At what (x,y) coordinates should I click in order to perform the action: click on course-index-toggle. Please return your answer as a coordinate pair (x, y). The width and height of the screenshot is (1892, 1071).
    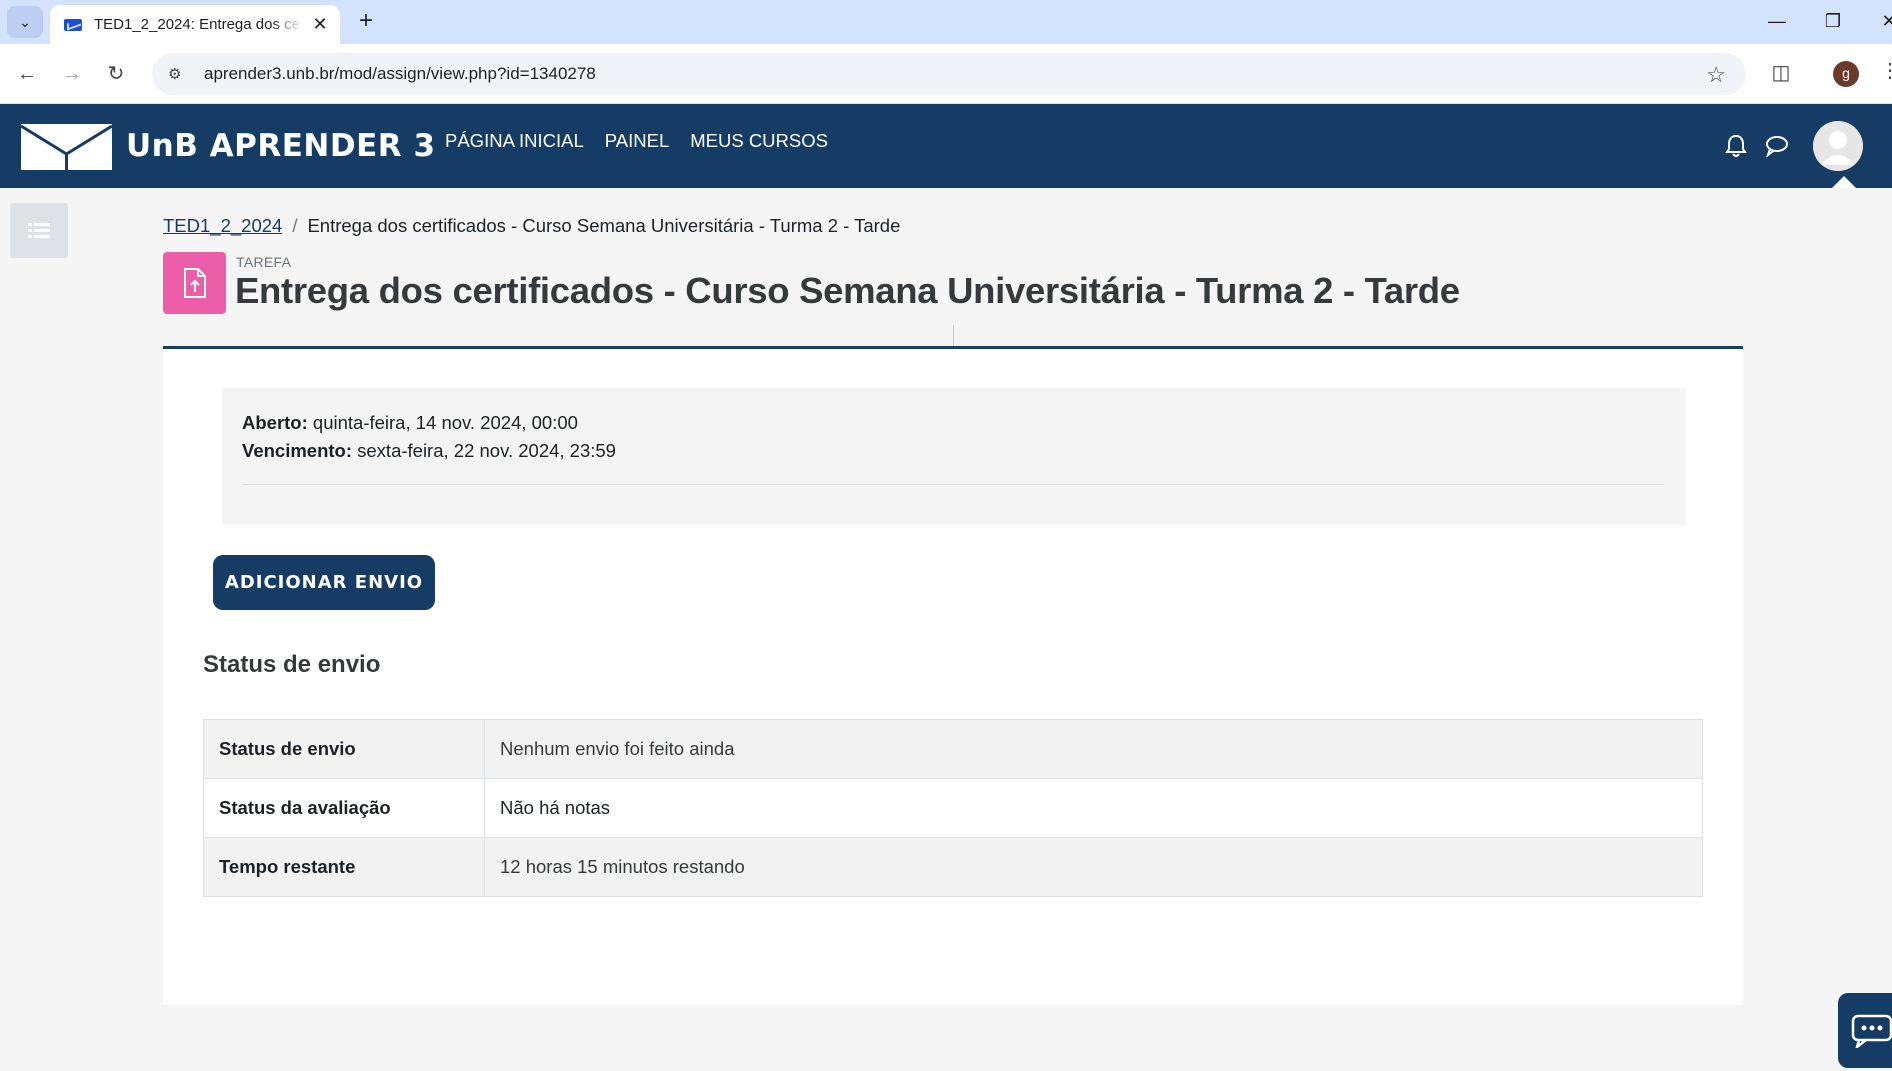
    Looking at the image, I should click on (39, 230).